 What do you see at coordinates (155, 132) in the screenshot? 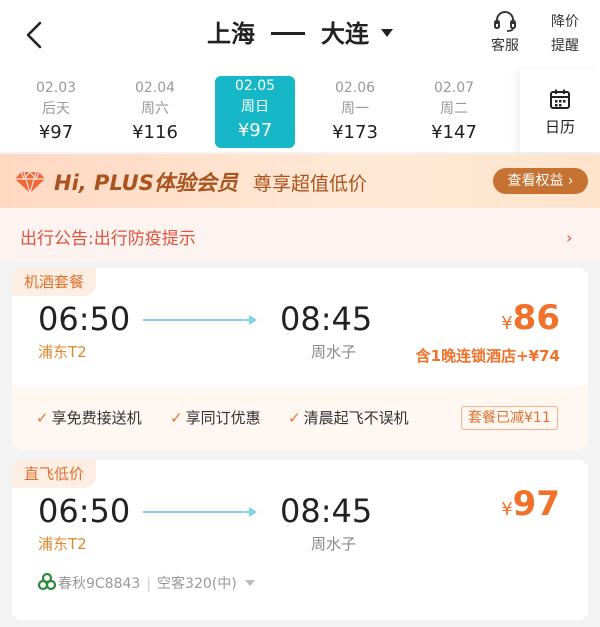
I see `date-price: ¥116` at bounding box center [155, 132].